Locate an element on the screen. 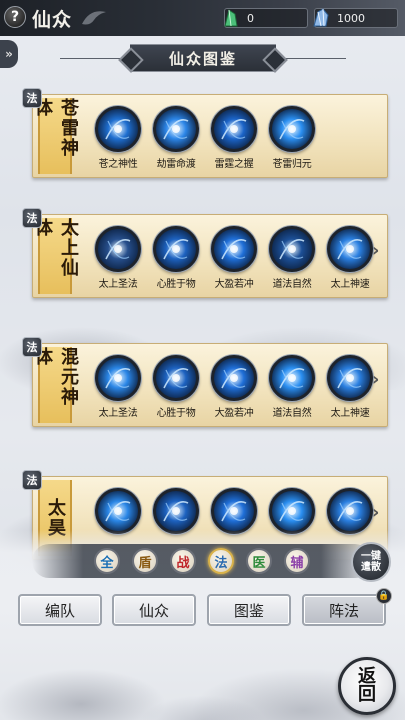 The width and height of the screenshot is (405, 720). meditation-icon is located at coordinates (118, 249).